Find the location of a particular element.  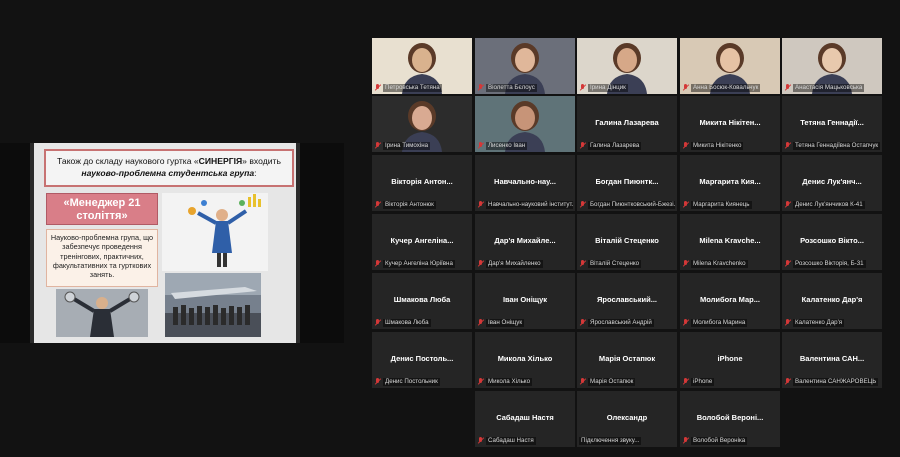

participant-footer: Анастасія Мацьковська is located at coordinates (832, 87).